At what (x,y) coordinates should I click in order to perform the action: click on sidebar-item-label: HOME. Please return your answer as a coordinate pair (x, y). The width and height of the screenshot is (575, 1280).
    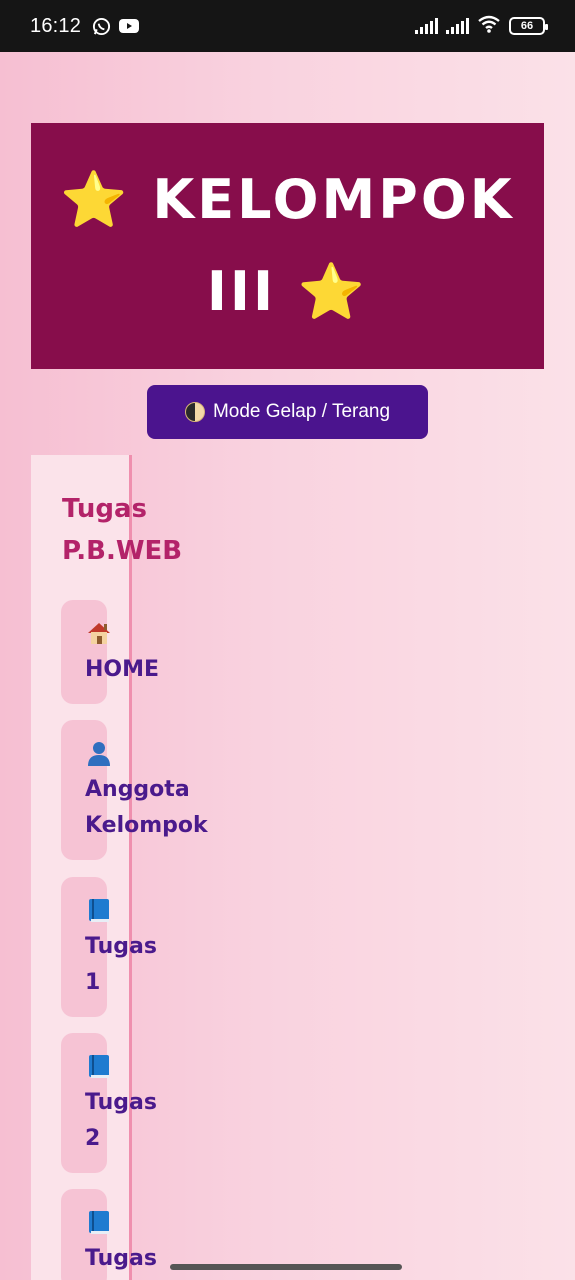
    Looking at the image, I should click on (122, 669).